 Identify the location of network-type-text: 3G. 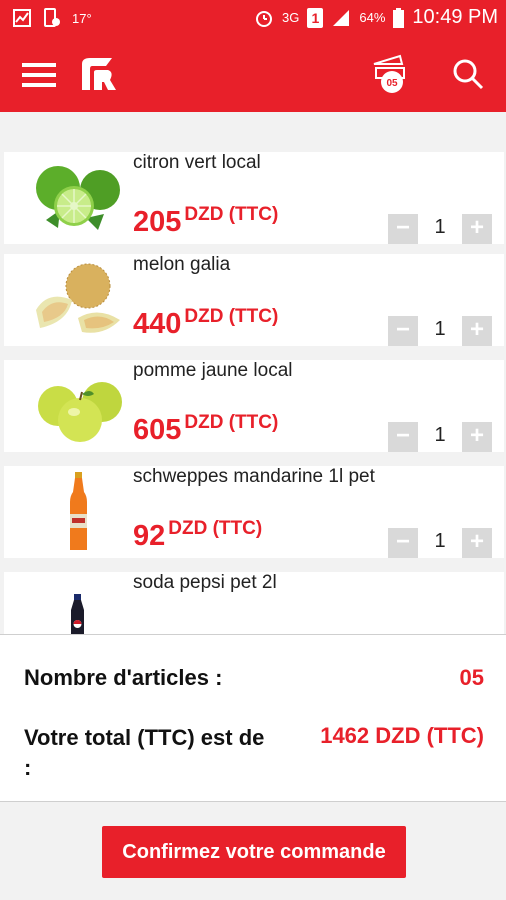
(291, 17).